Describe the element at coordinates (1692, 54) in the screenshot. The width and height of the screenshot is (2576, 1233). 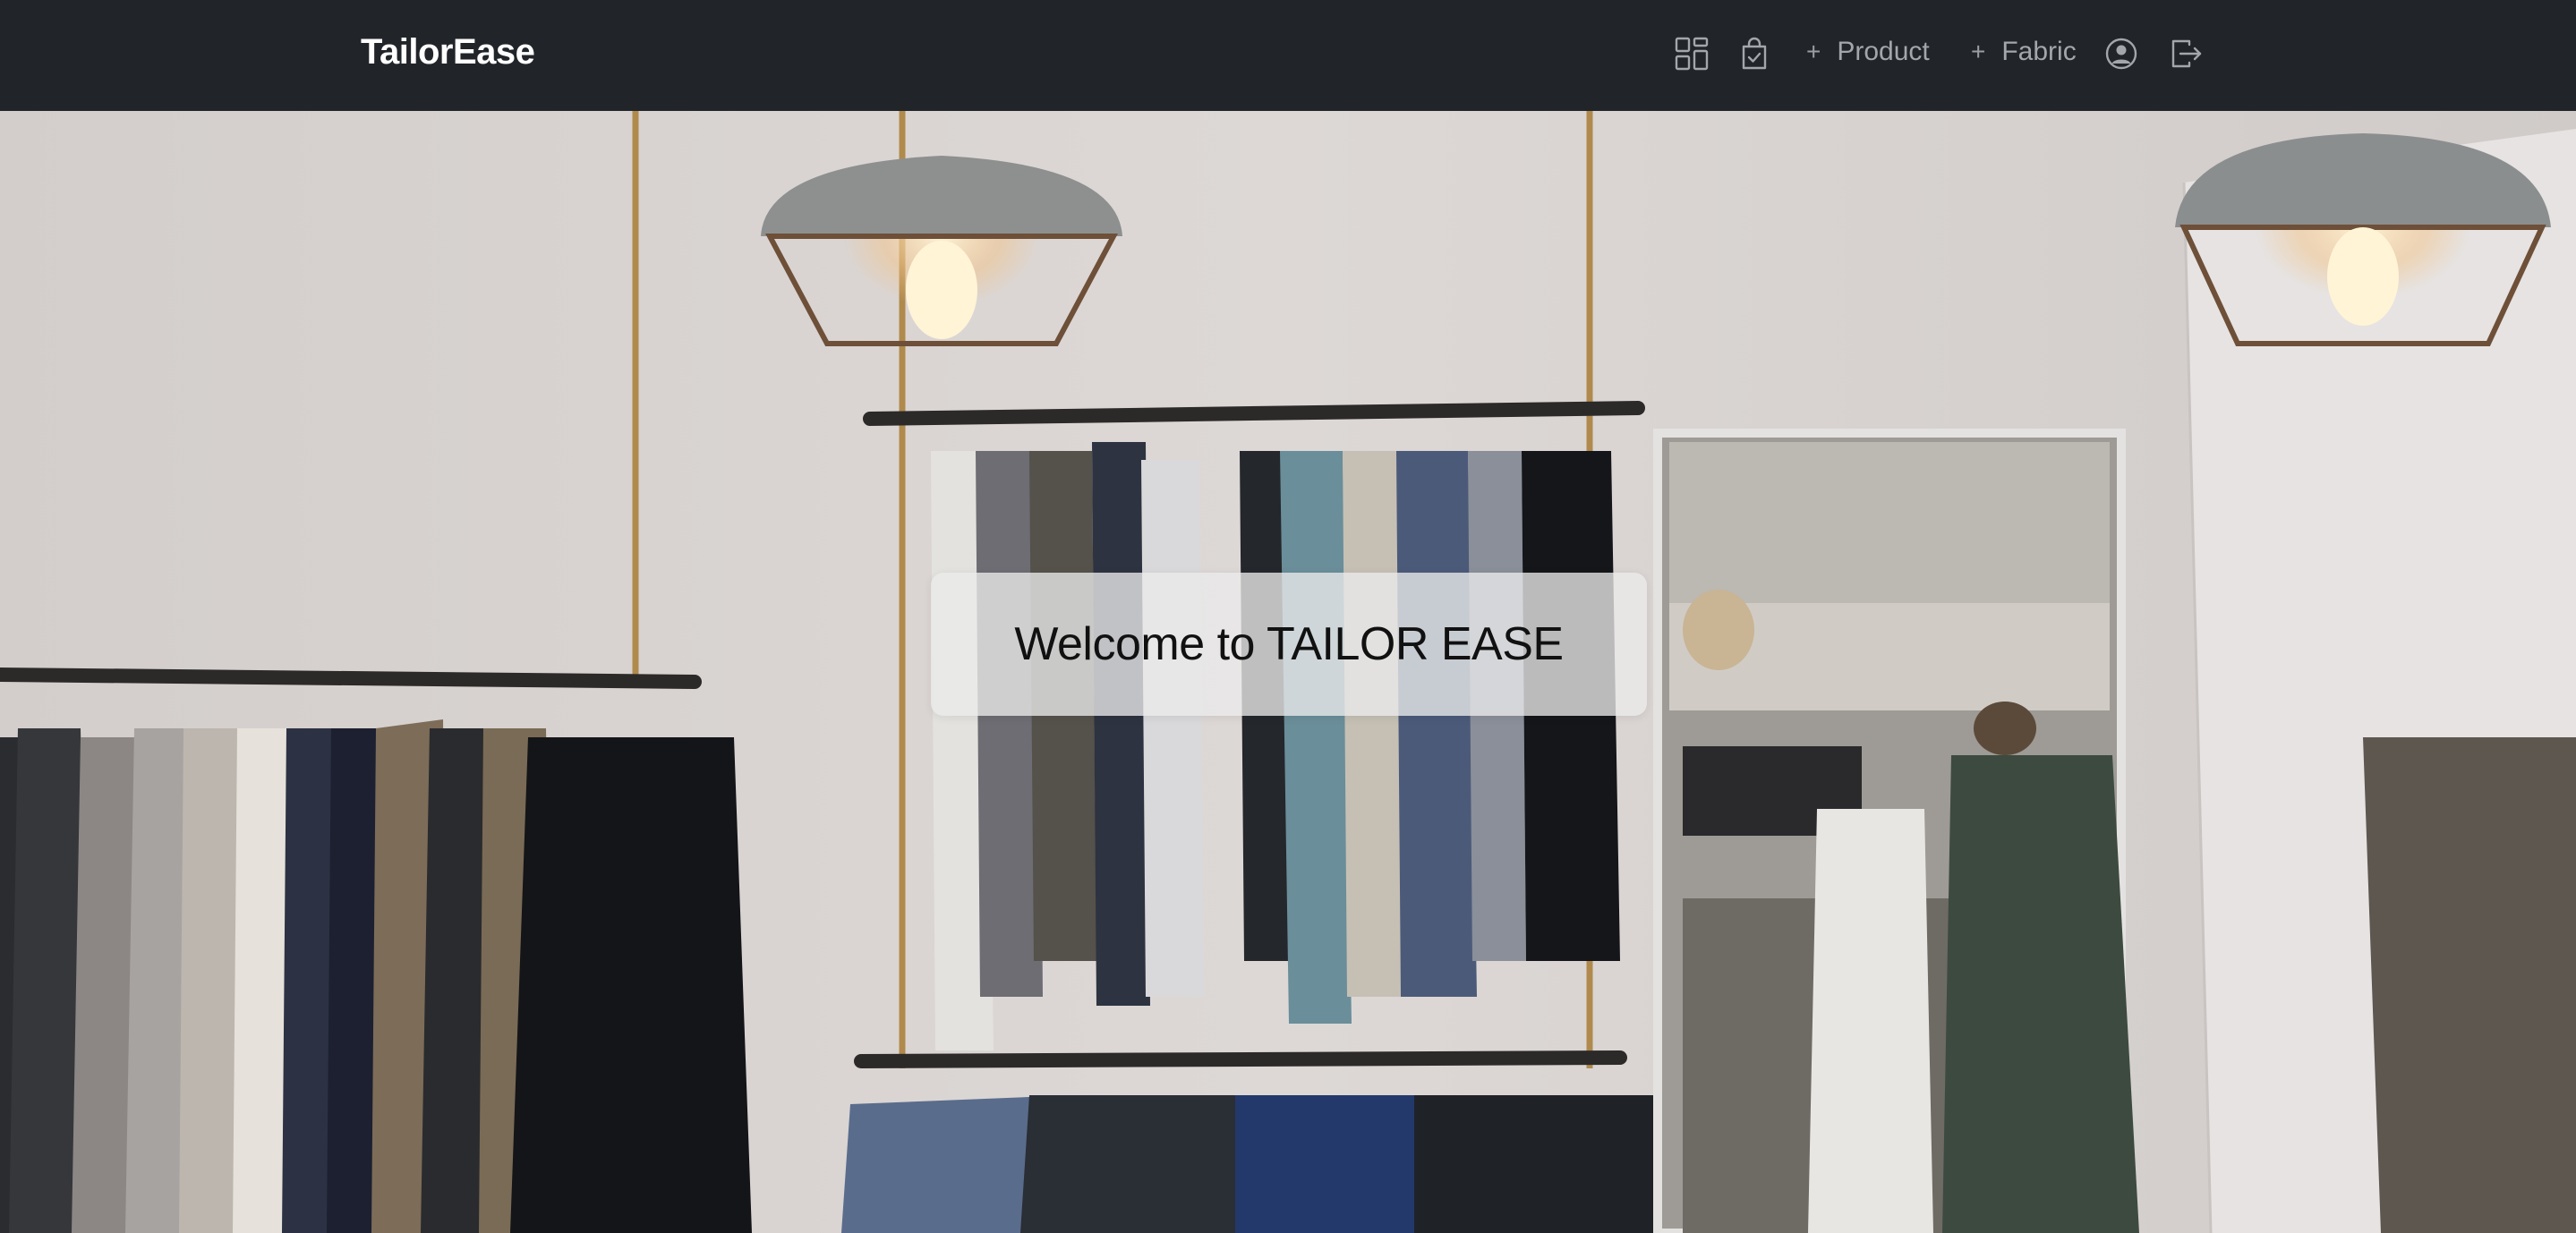
I see `dashboard-icon` at that location.